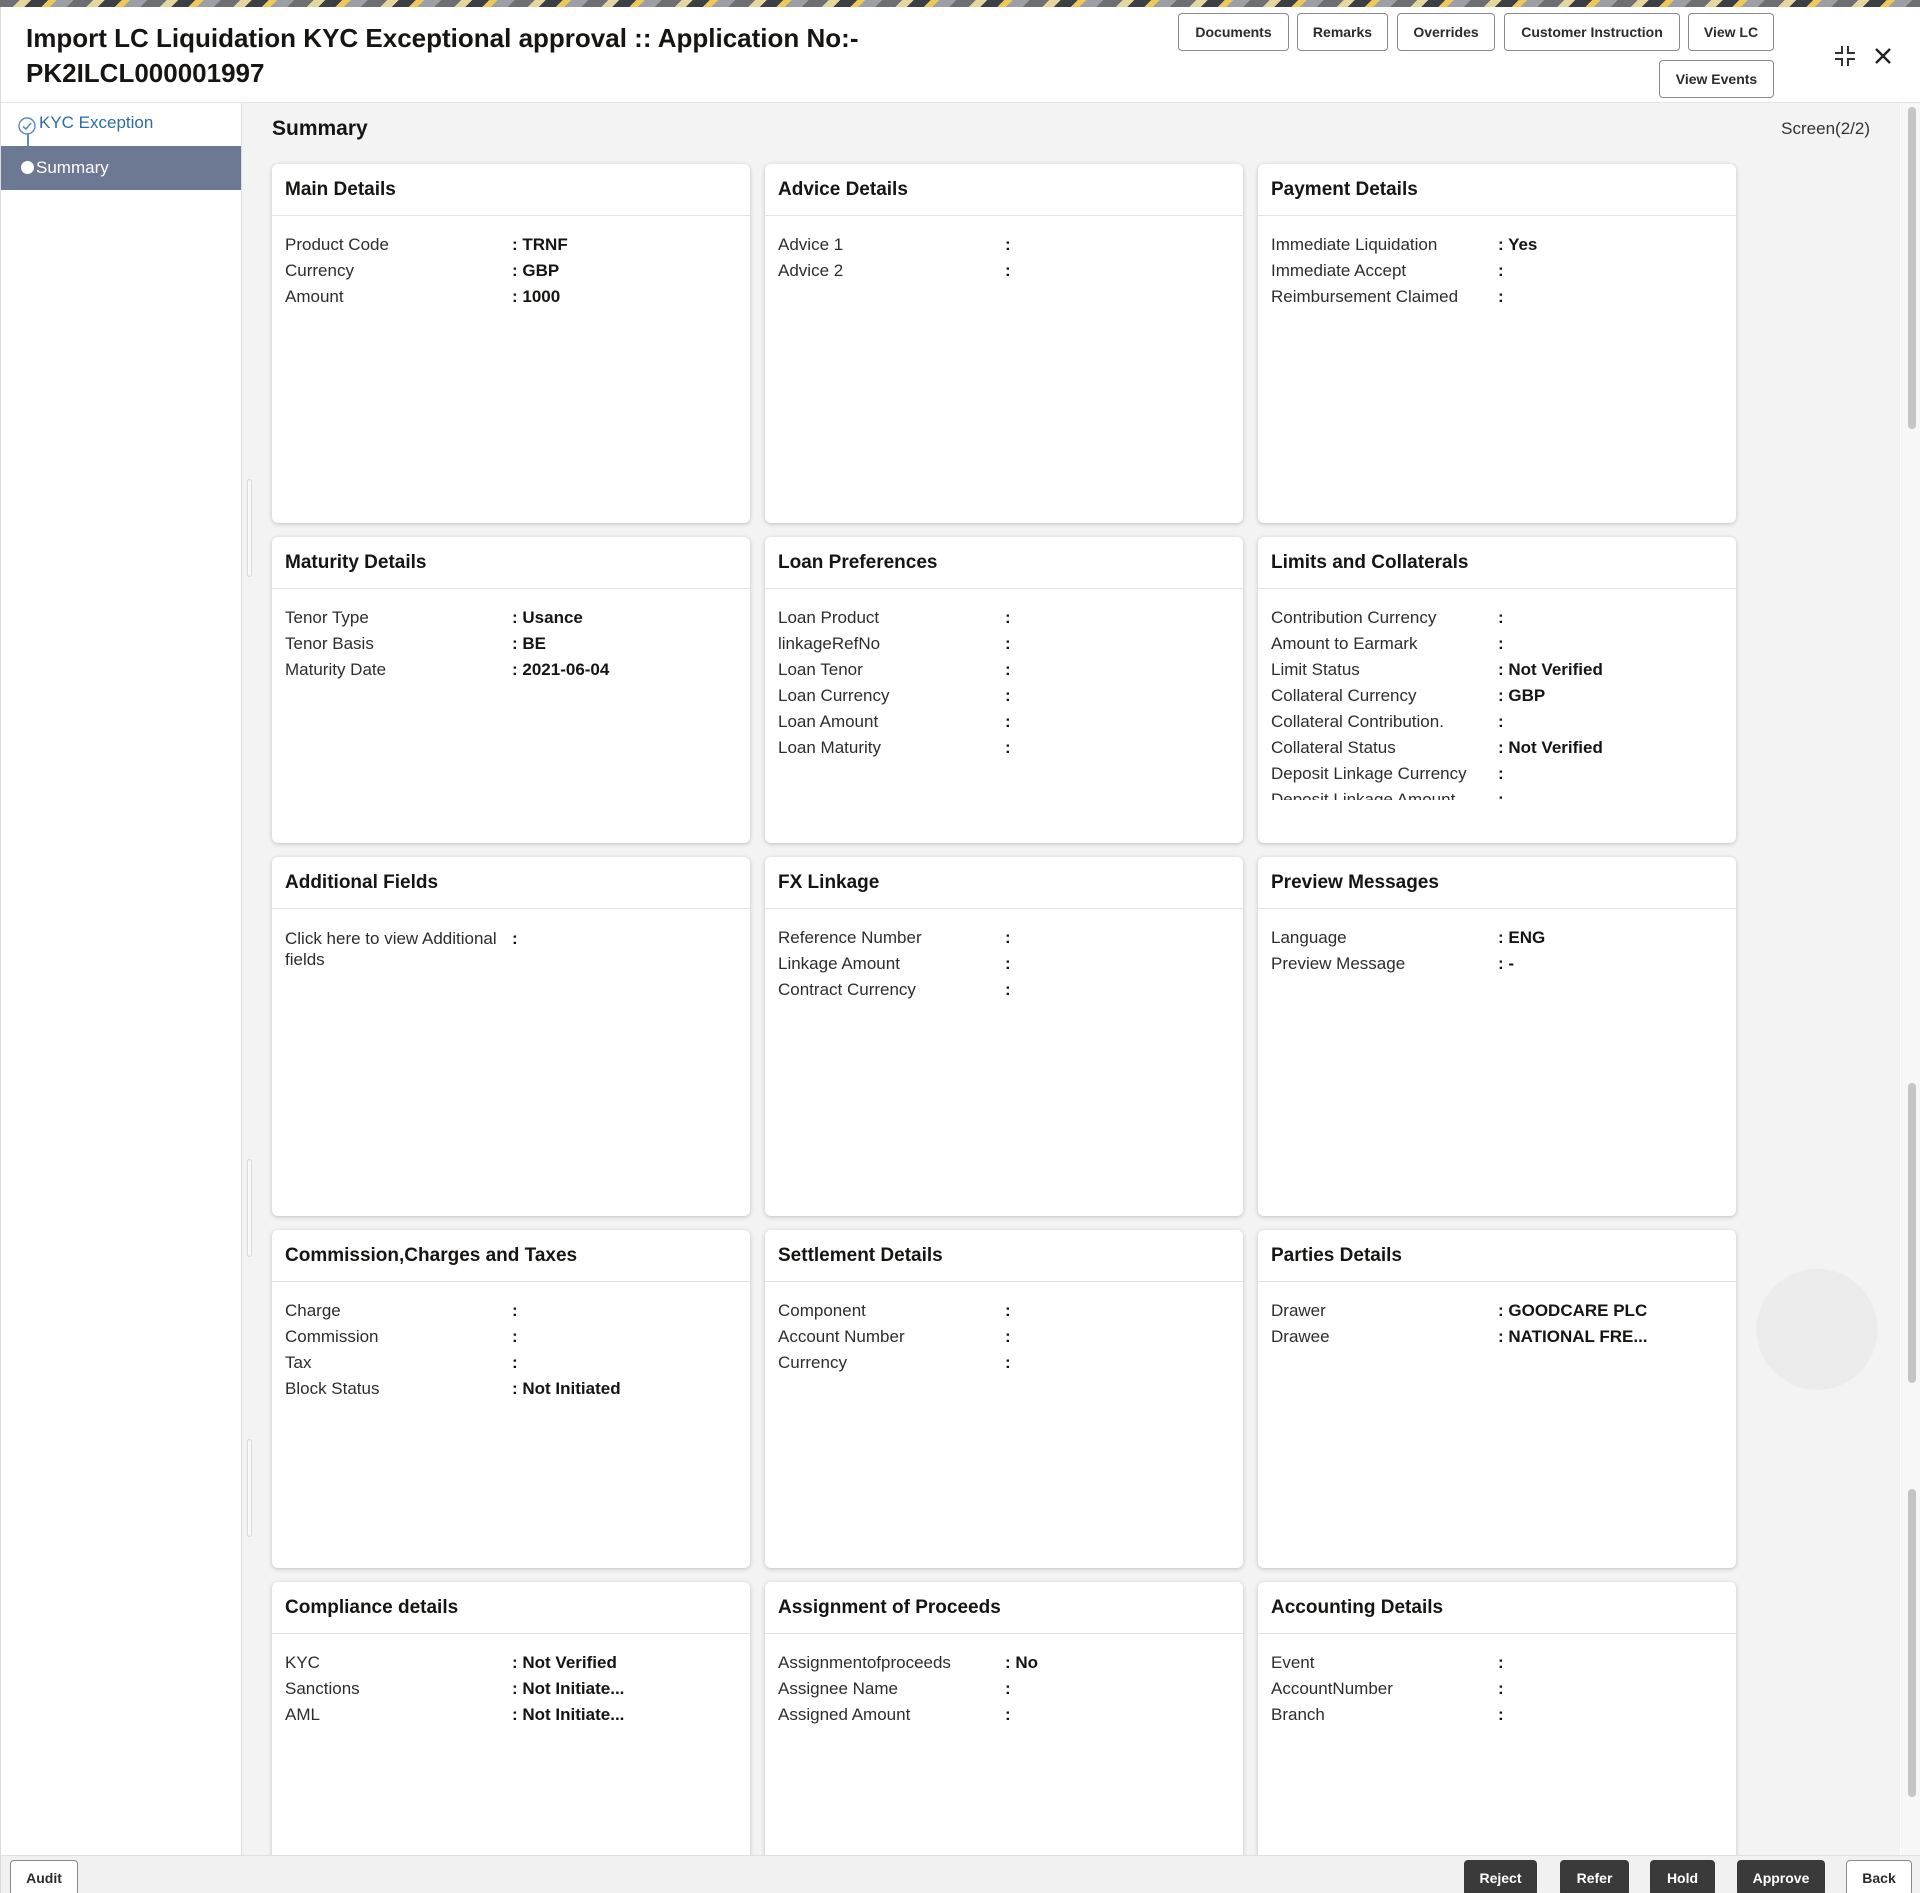 This screenshot has height=1893, width=1920. I want to click on card-title: Settlement Details, so click(1004, 1256).